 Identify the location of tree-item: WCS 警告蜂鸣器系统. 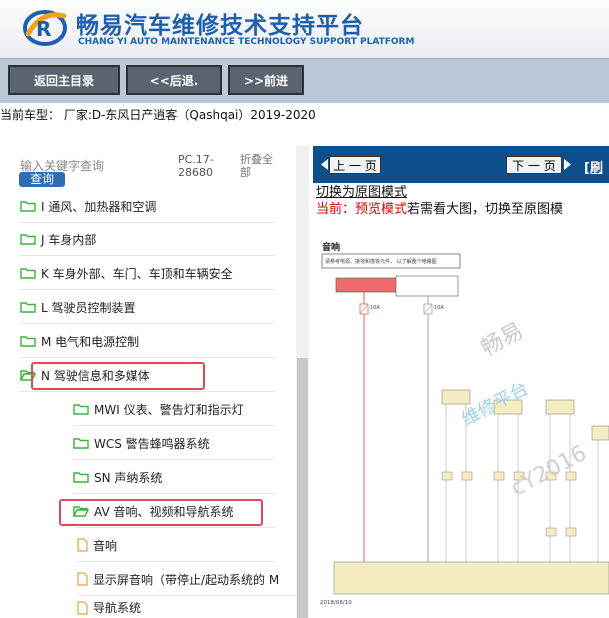
(174, 443).